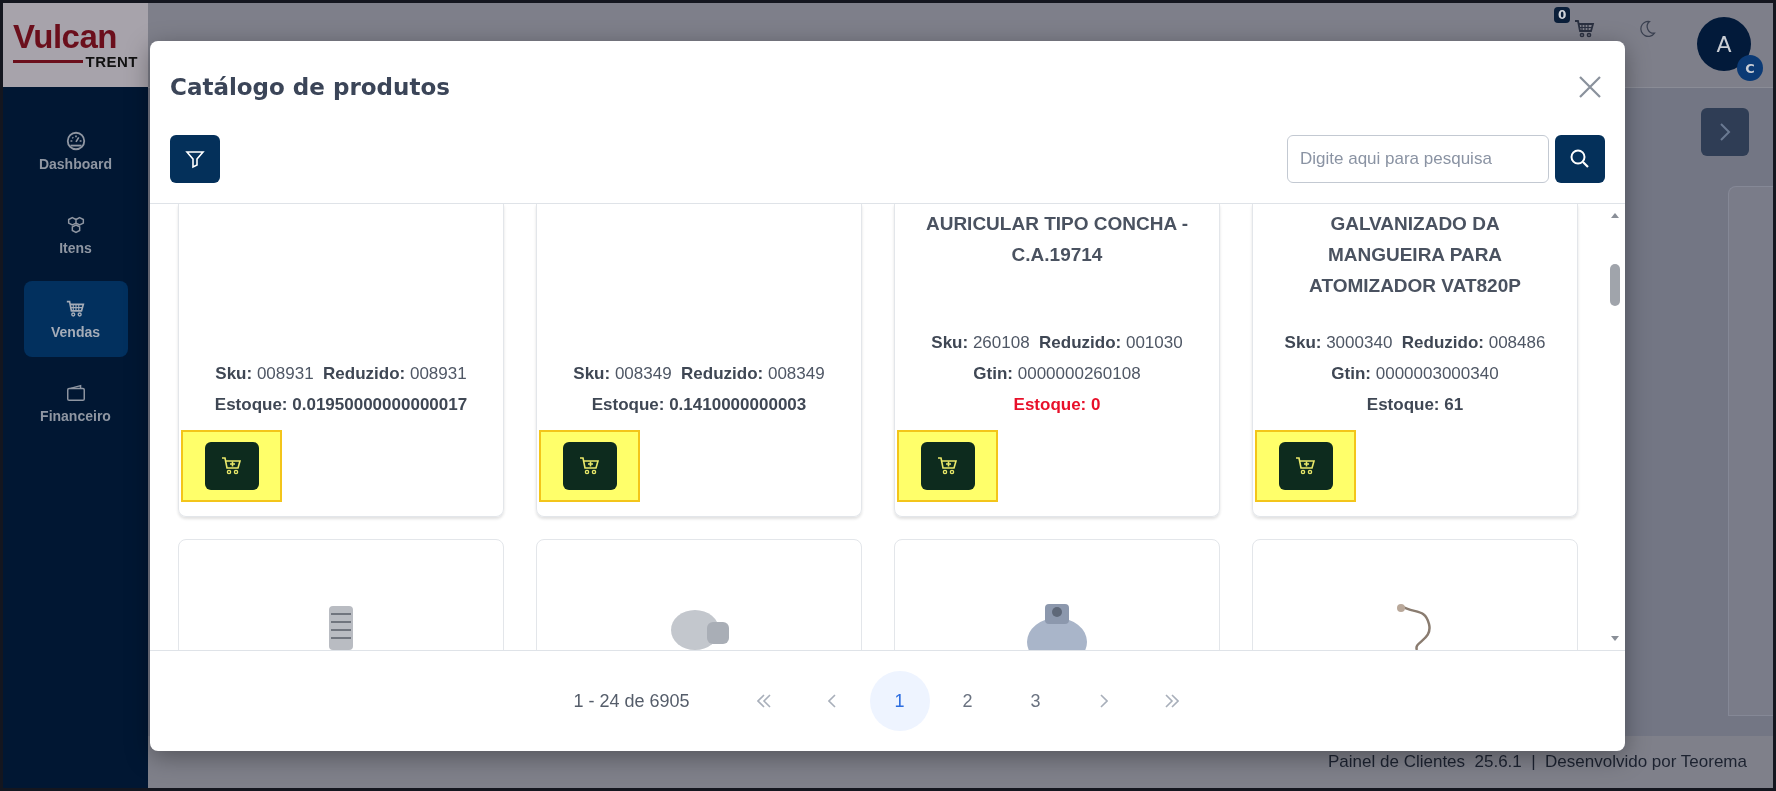 The width and height of the screenshot is (1776, 791). I want to click on next-button, so click(1725, 132).